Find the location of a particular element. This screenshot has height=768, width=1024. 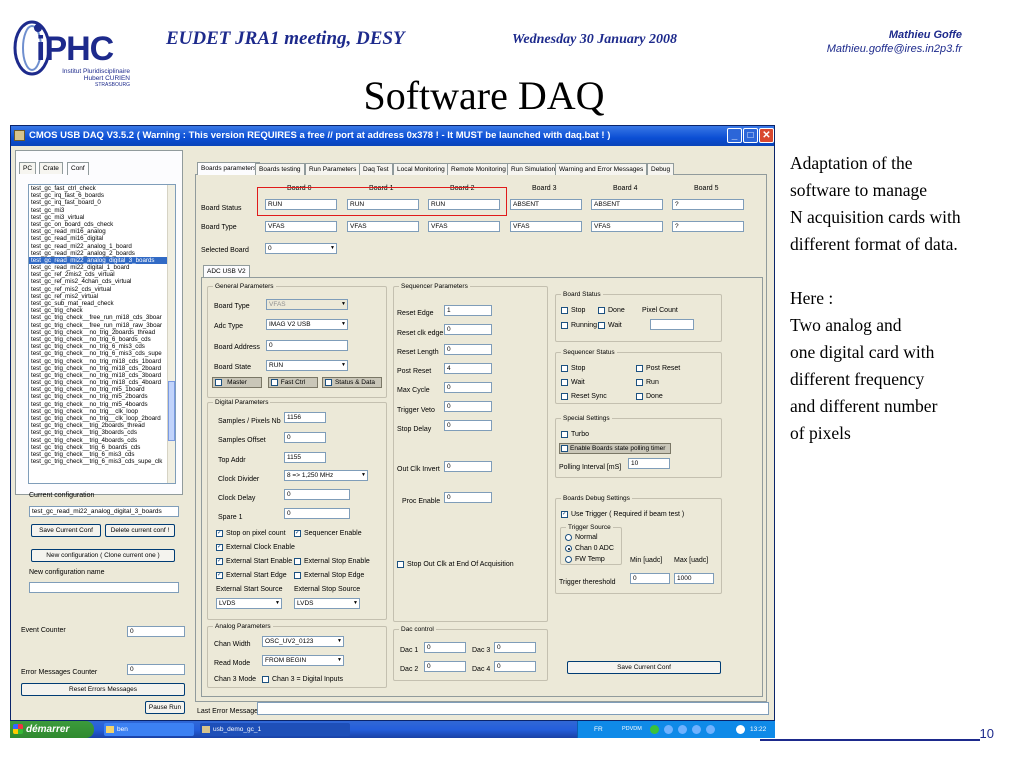

ss-reset-sync-checkbox is located at coordinates (564, 396).